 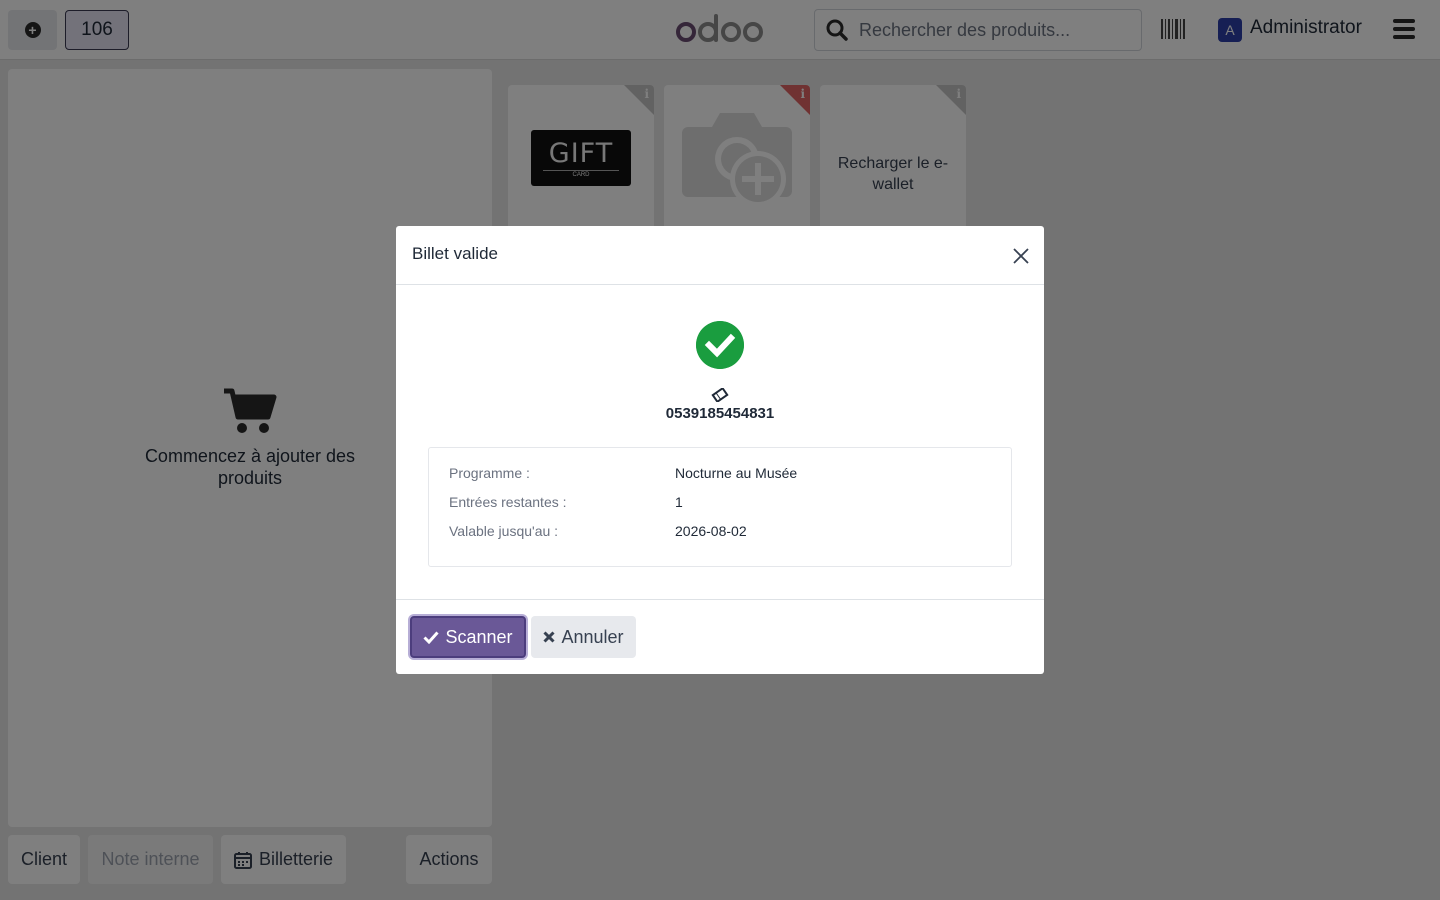 I want to click on cancel-button: Annuler, so click(x=583, y=637).